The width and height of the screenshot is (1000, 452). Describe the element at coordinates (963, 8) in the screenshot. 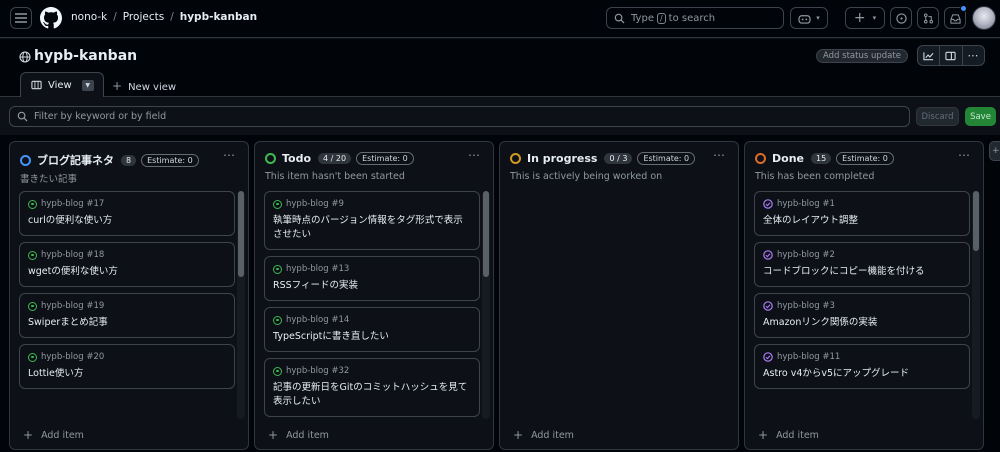

I see `notification-dot-icon` at that location.